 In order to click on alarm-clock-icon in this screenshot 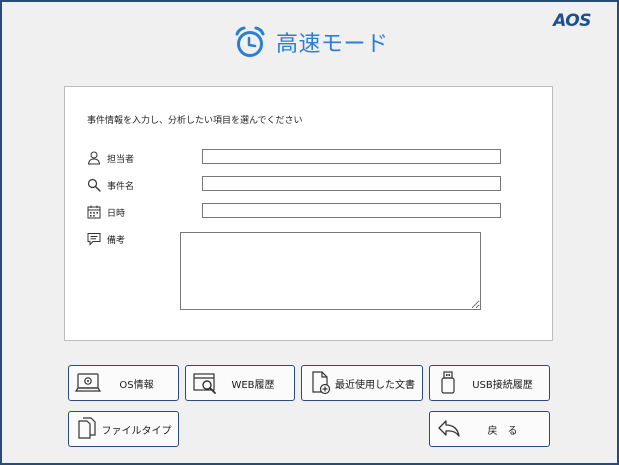, I will do `click(250, 41)`.